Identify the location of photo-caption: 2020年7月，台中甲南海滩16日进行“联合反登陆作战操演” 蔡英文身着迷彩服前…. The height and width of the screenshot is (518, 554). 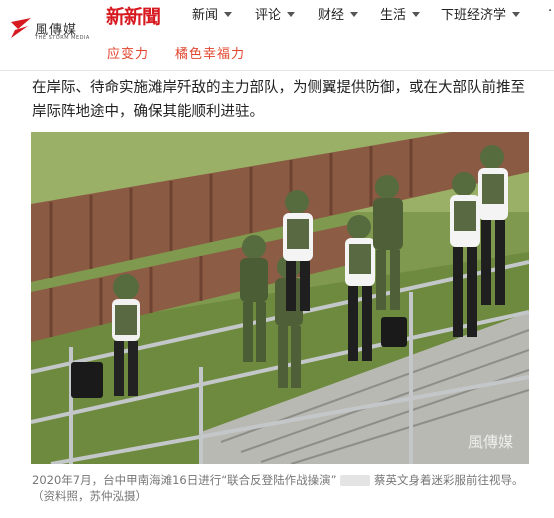
(282, 488).